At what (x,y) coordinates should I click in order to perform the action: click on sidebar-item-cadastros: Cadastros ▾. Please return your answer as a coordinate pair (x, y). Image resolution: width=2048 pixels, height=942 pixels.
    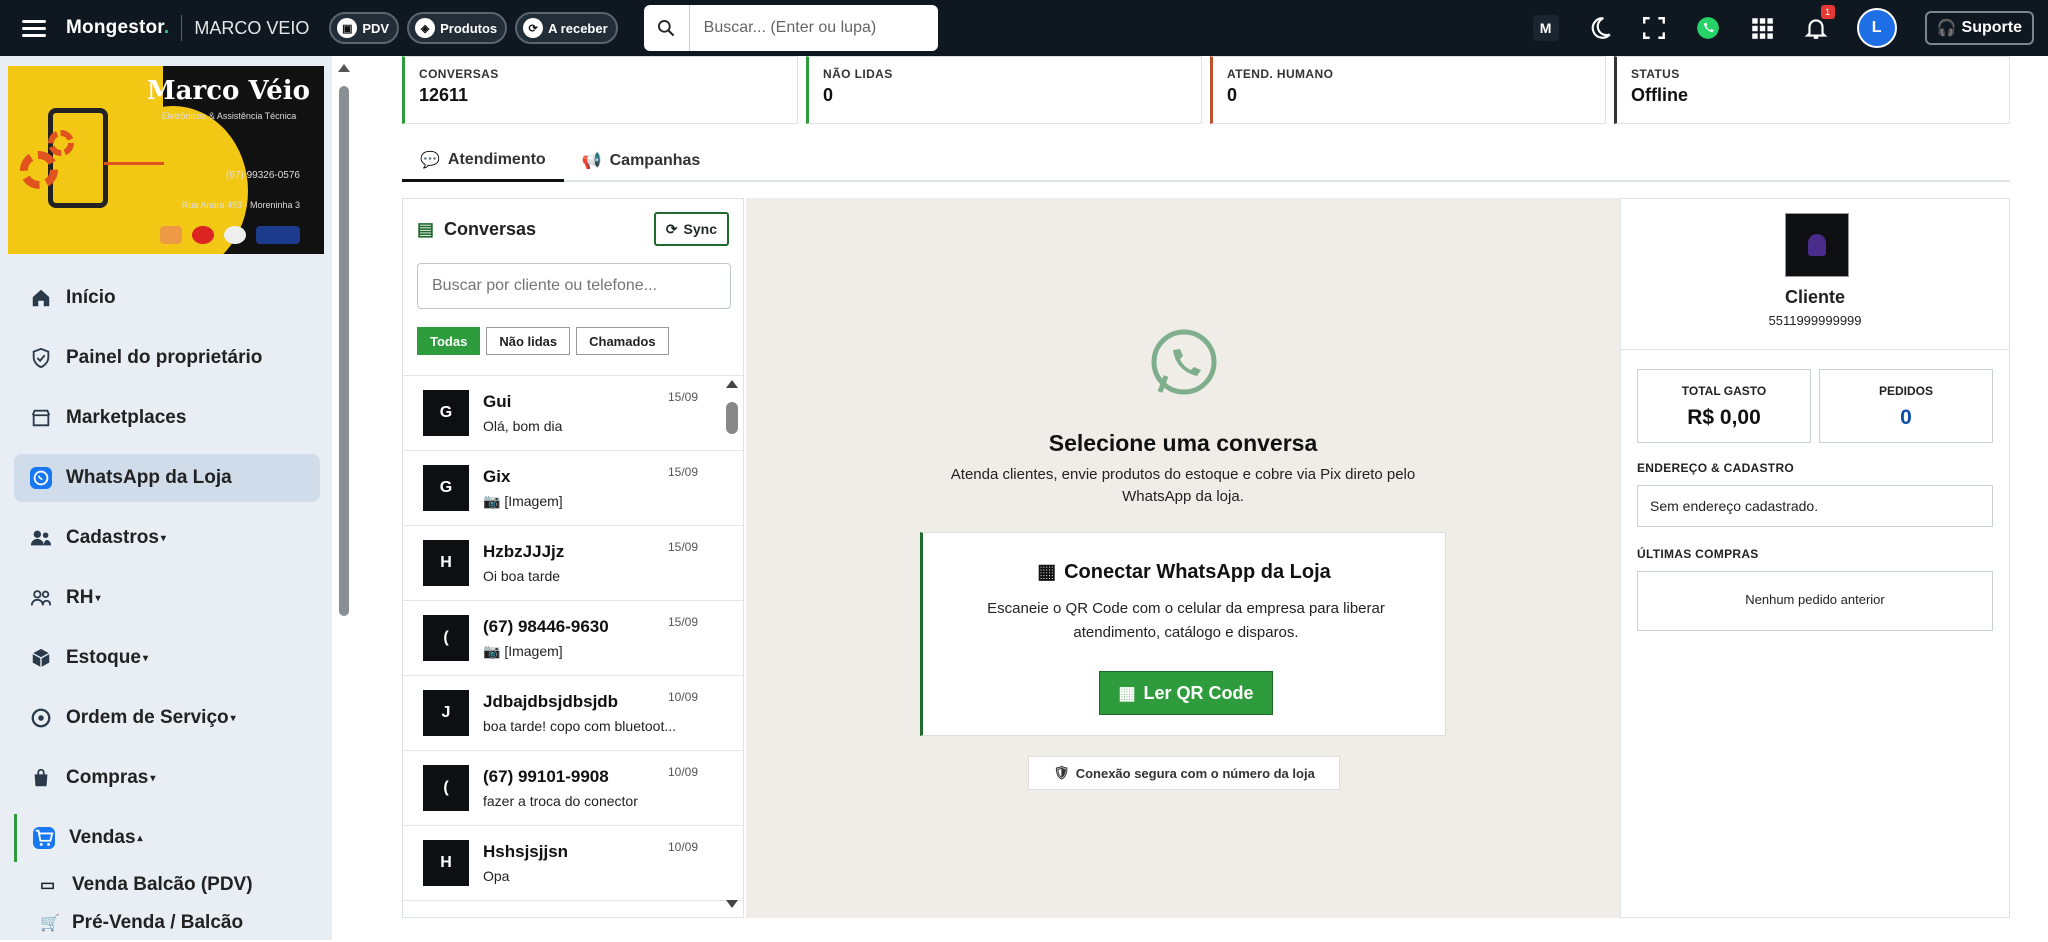
    Looking at the image, I should click on (167, 538).